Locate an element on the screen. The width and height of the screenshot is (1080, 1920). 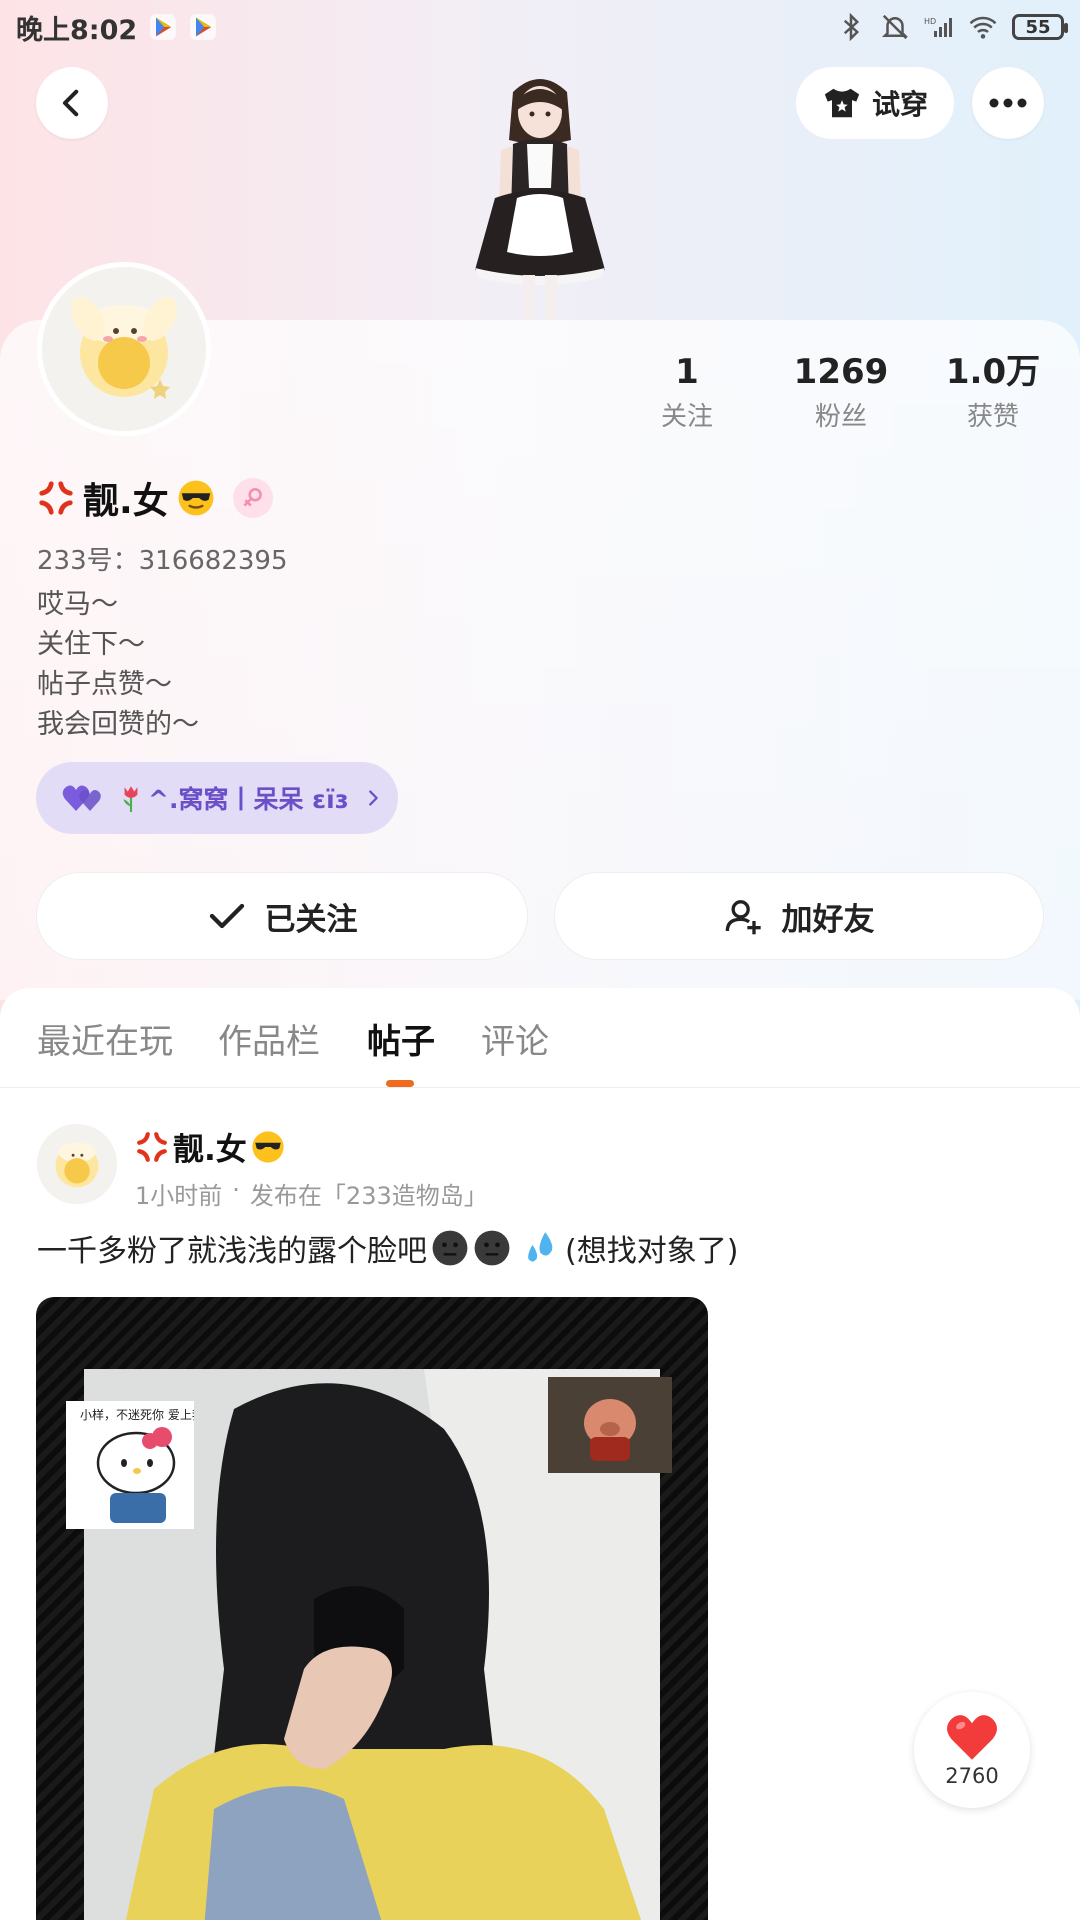
post-location: 发布在「233造物岛」 is located at coordinates (369, 1193).